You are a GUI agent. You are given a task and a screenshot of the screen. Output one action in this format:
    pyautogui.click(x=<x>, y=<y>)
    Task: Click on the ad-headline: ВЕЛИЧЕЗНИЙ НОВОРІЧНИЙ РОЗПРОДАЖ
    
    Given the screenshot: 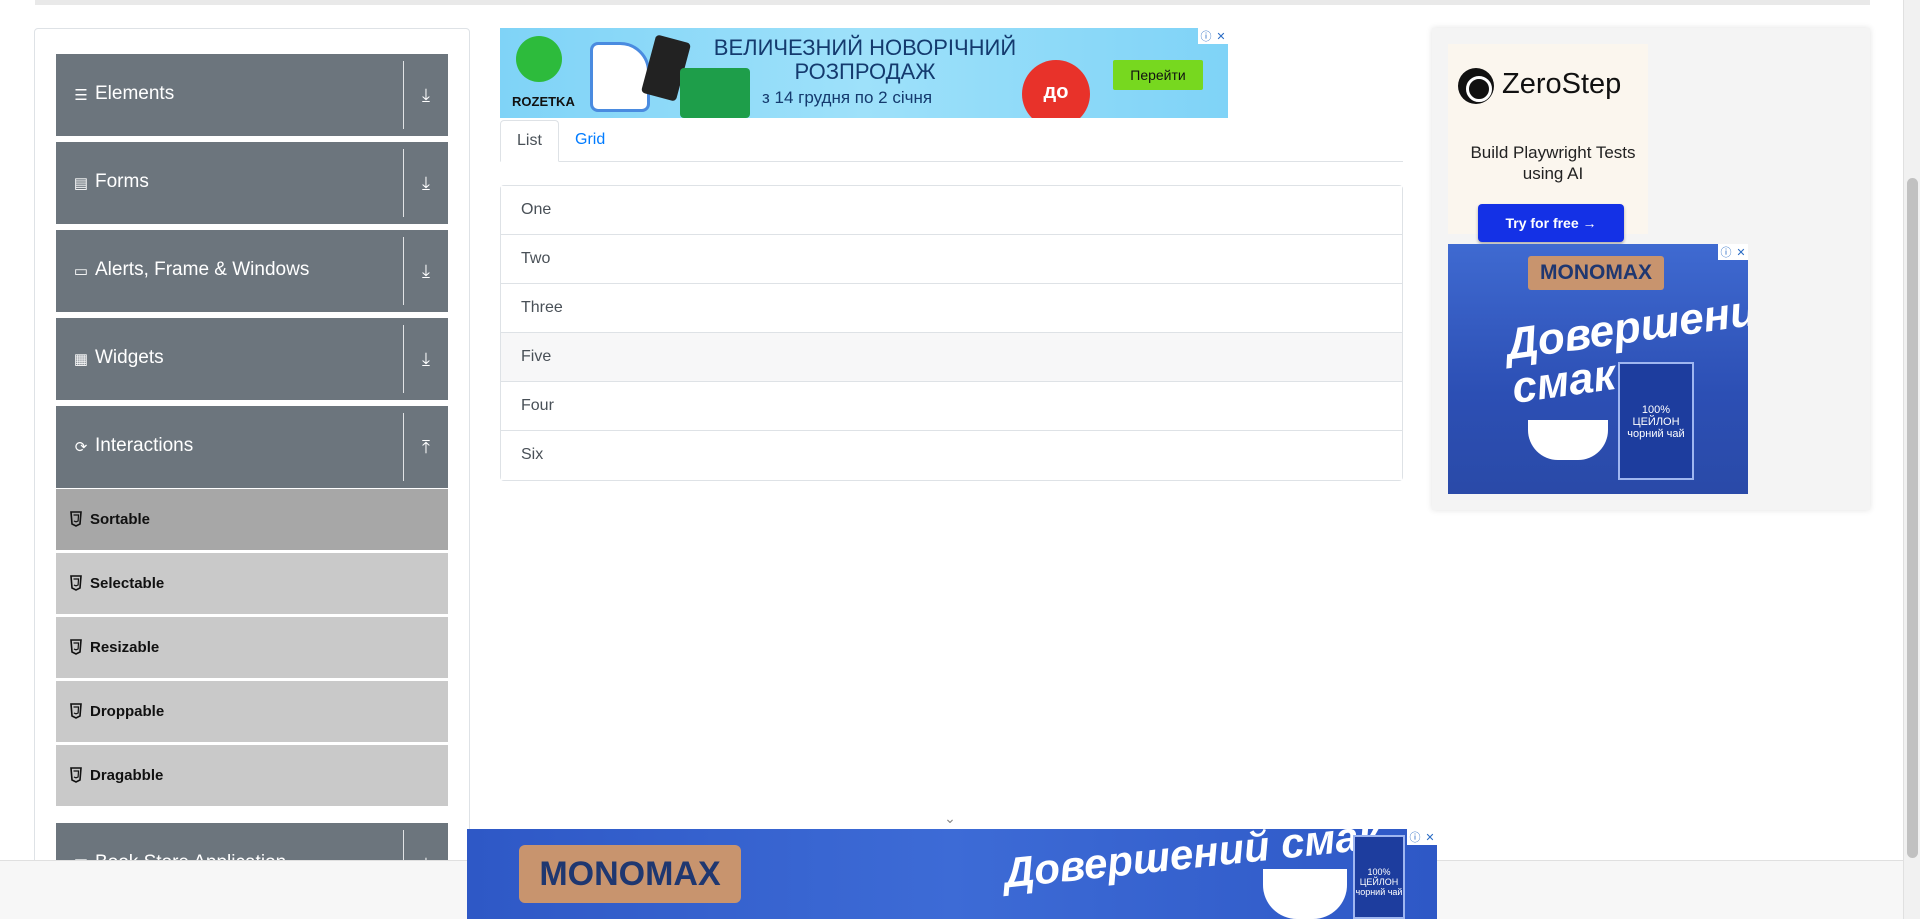 What is the action you would take?
    pyautogui.click(x=865, y=59)
    